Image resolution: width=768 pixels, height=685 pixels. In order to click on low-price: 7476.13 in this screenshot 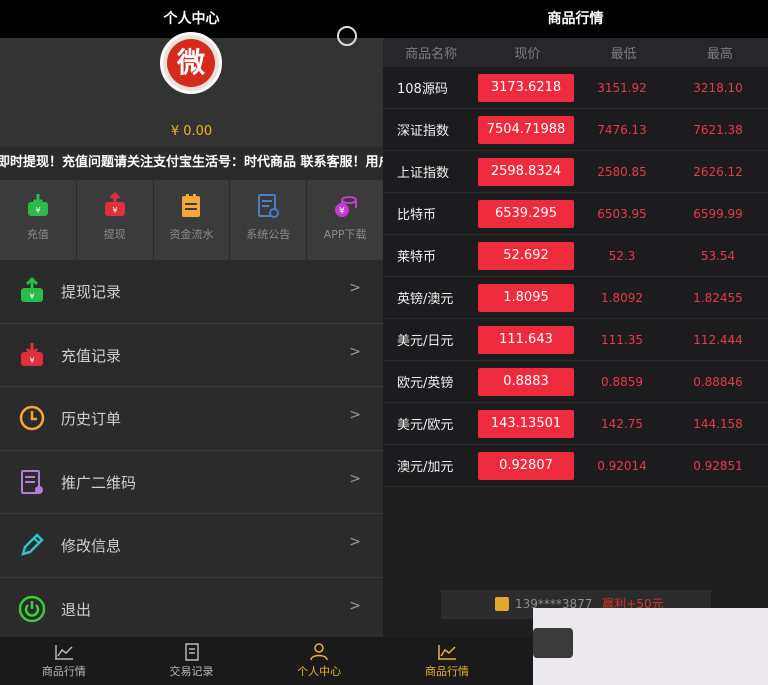, I will do `click(622, 129)`.